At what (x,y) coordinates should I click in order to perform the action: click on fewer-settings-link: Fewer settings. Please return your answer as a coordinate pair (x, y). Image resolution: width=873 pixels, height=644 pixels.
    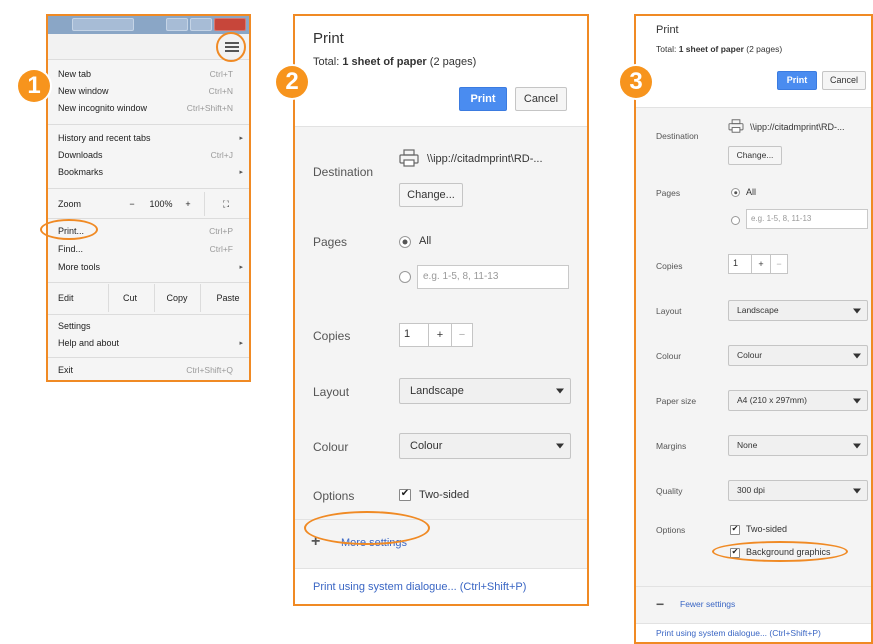
    Looking at the image, I should click on (707, 604).